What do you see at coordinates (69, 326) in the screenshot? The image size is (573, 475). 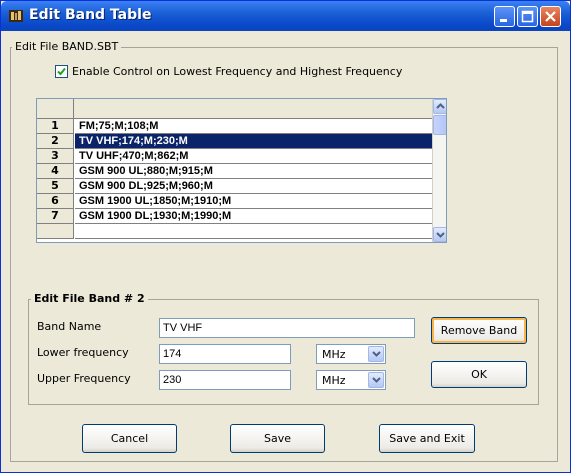 I see `band-name-label: Band Name` at bounding box center [69, 326].